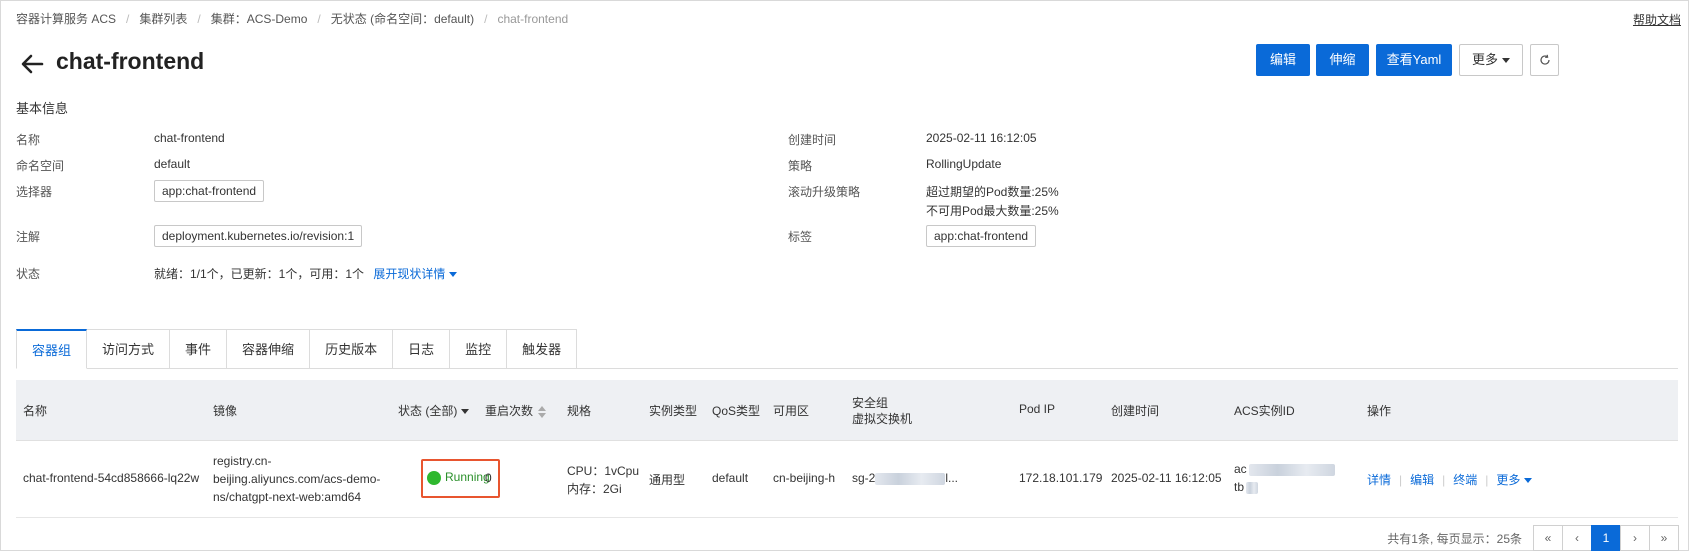  What do you see at coordinates (225, 411) in the screenshot?
I see `col-image: 镜像` at bounding box center [225, 411].